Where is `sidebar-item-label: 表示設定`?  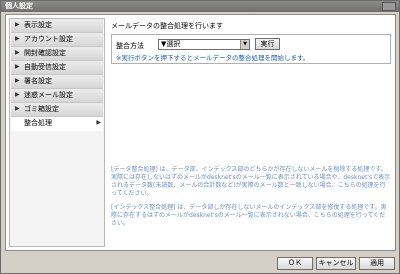
sidebar-item-label: 表示設定 is located at coordinates (38, 25).